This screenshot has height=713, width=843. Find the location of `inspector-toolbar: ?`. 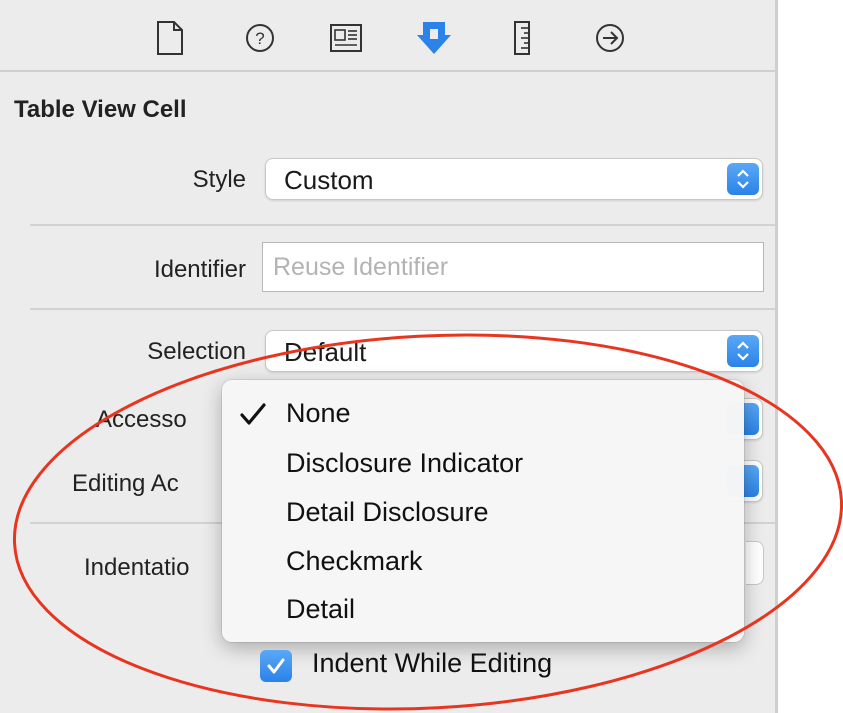

inspector-toolbar: ? is located at coordinates (387, 36).